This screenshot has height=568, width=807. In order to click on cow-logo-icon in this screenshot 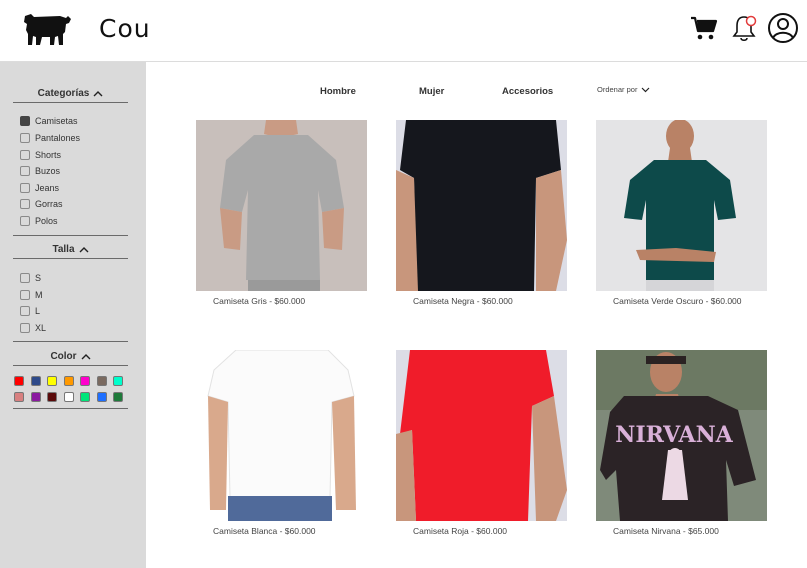, I will do `click(47, 28)`.